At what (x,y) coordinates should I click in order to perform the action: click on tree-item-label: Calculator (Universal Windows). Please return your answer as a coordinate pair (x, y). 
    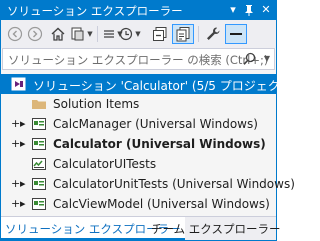
    Looking at the image, I should click on (159, 144).